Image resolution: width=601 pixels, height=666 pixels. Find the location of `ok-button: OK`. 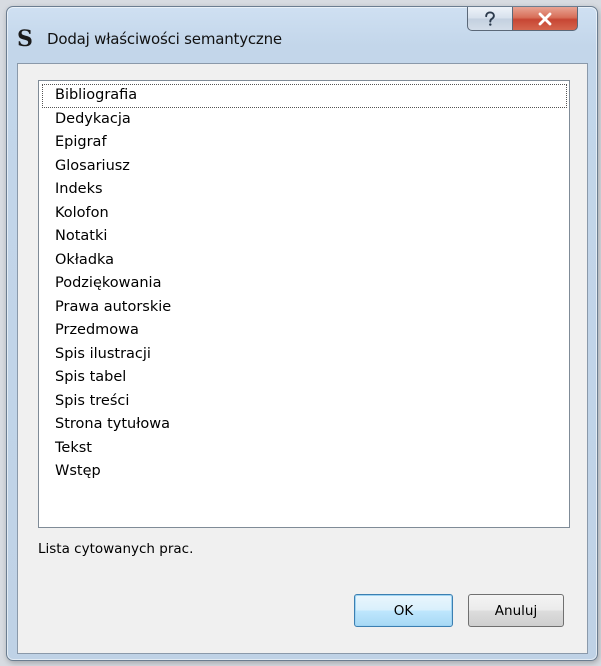

ok-button: OK is located at coordinates (403, 610).